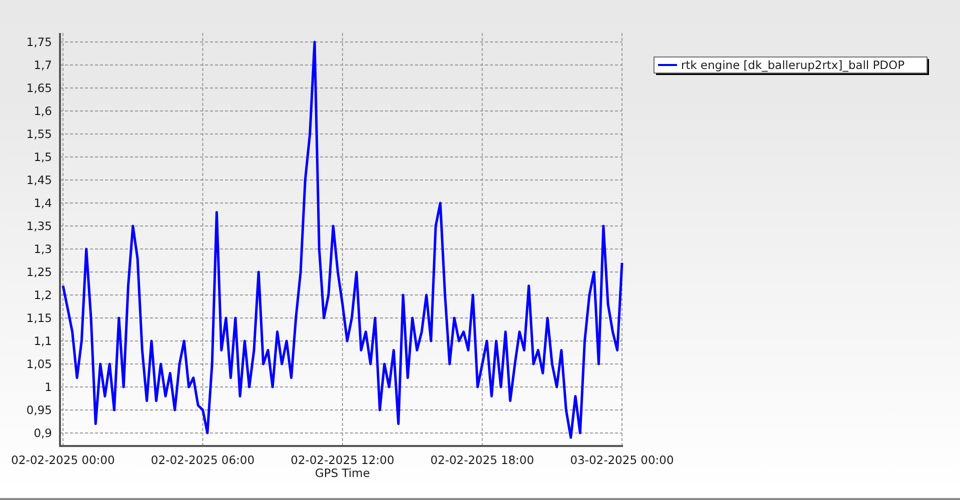 The height and width of the screenshot is (500, 960). I want to click on axis-tick-label: 1,6, so click(43, 111).